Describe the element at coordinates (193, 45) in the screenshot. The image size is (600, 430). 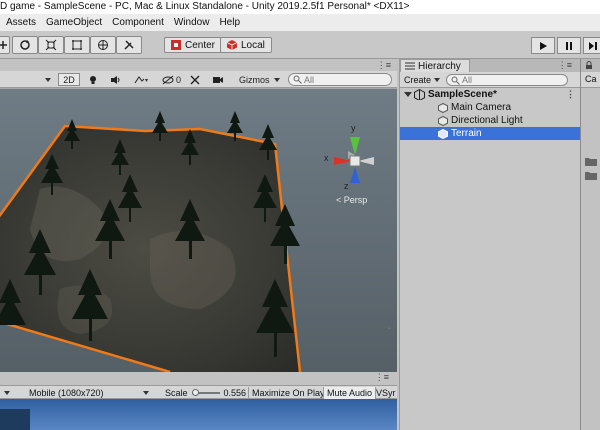
I see `pivot-toggle: Center` at that location.